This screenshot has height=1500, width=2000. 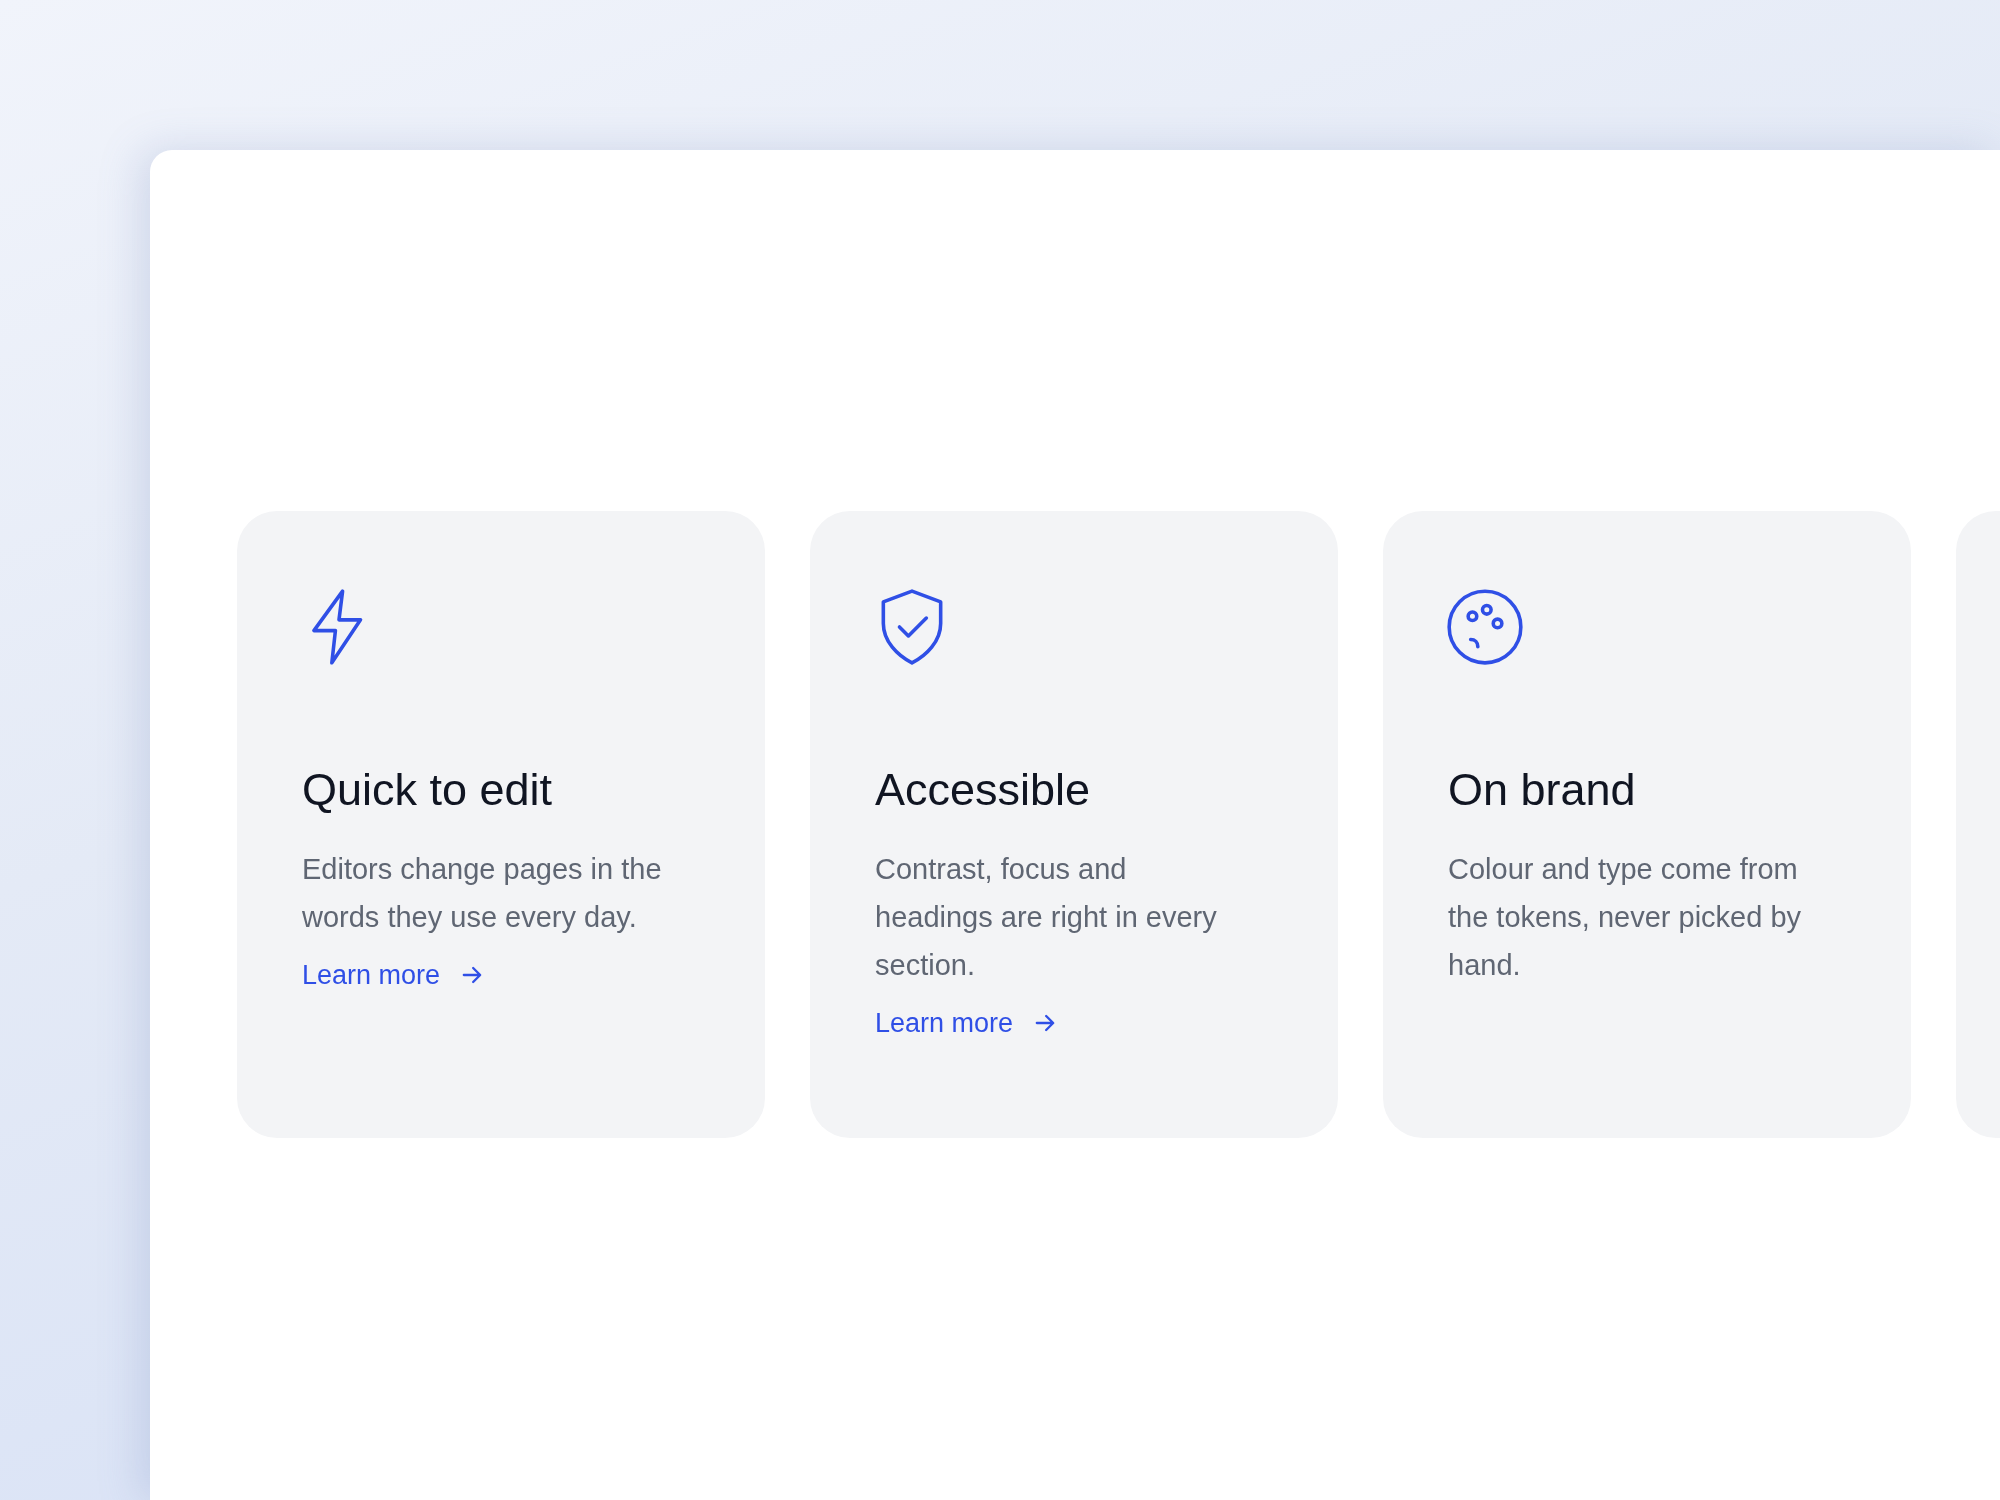 I want to click on card-description: Contrast, focus and headings are right in every section., so click(x=1046, y=917).